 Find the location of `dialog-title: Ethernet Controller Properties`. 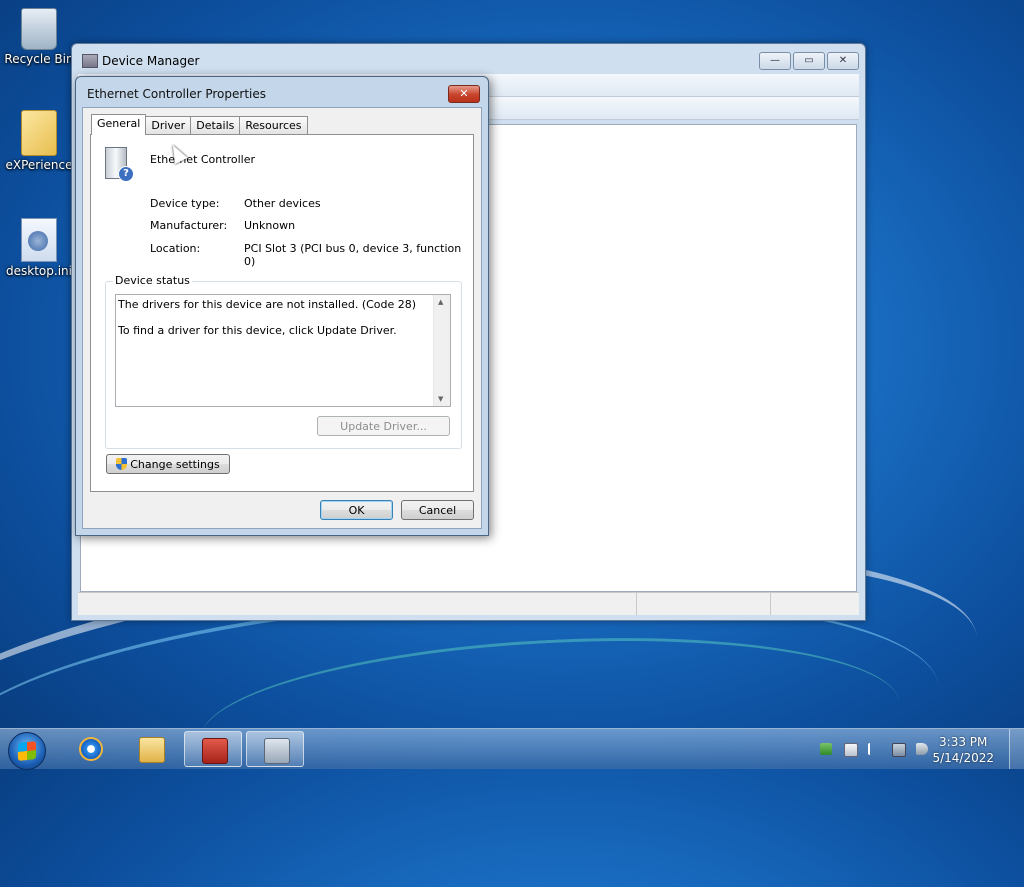

dialog-title: Ethernet Controller Properties is located at coordinates (176, 94).